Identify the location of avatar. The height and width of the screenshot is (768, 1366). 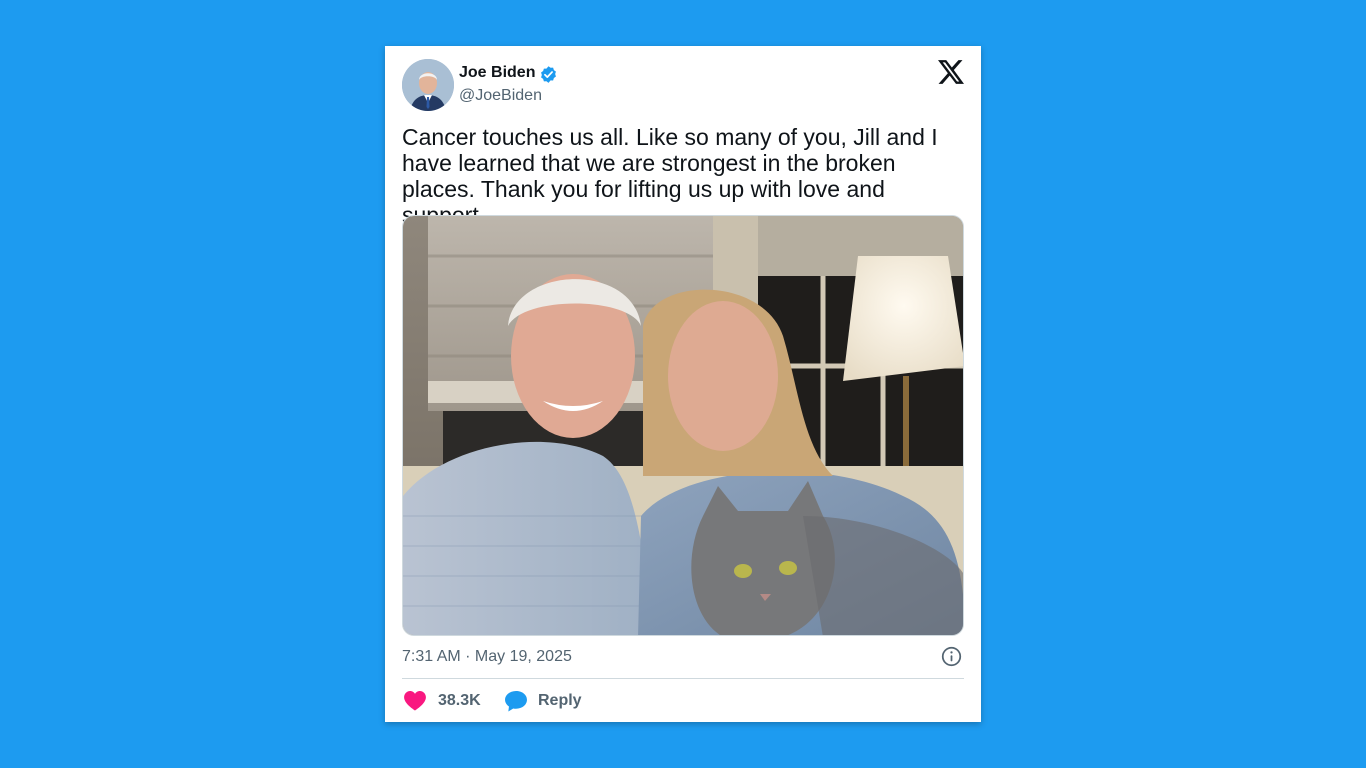
(428, 85).